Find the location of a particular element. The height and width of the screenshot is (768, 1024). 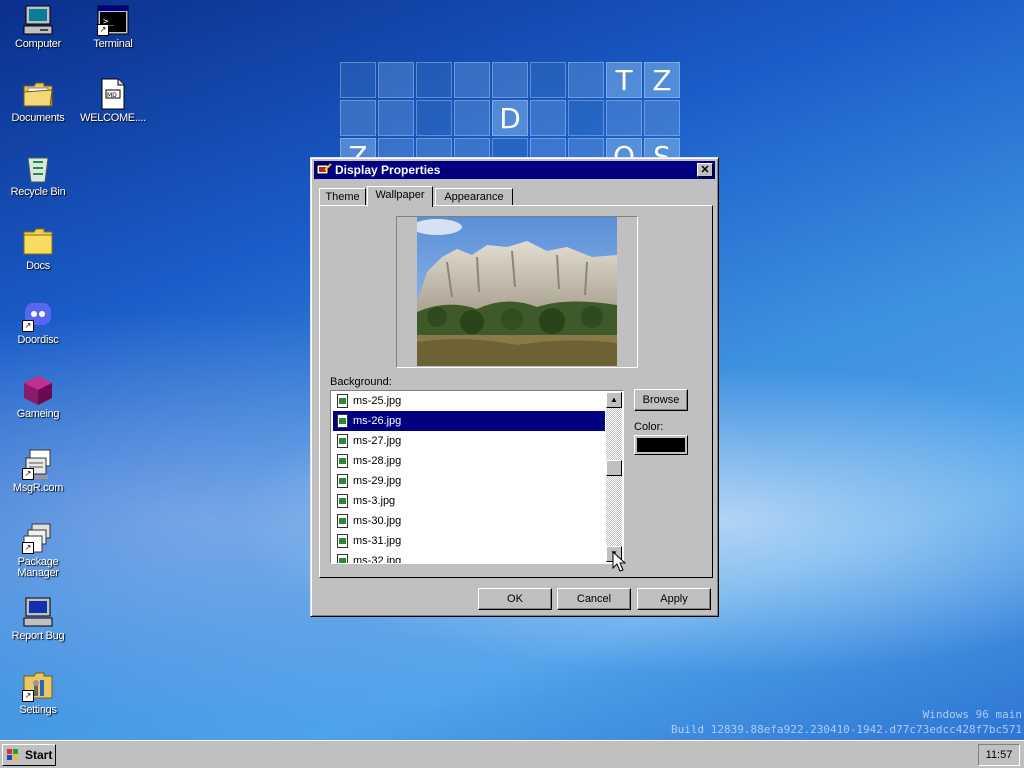

desktop-icon-package-manager: ↗ Package Manager is located at coordinates (38, 550).